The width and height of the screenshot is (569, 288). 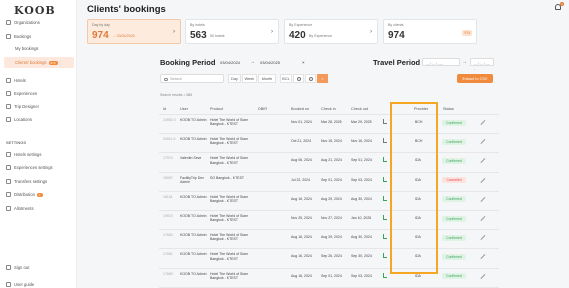 What do you see at coordinates (232, 31) in the screenshot?
I see `stat-card-by-hotels: By hotels 563 50 hotels ›` at bounding box center [232, 31].